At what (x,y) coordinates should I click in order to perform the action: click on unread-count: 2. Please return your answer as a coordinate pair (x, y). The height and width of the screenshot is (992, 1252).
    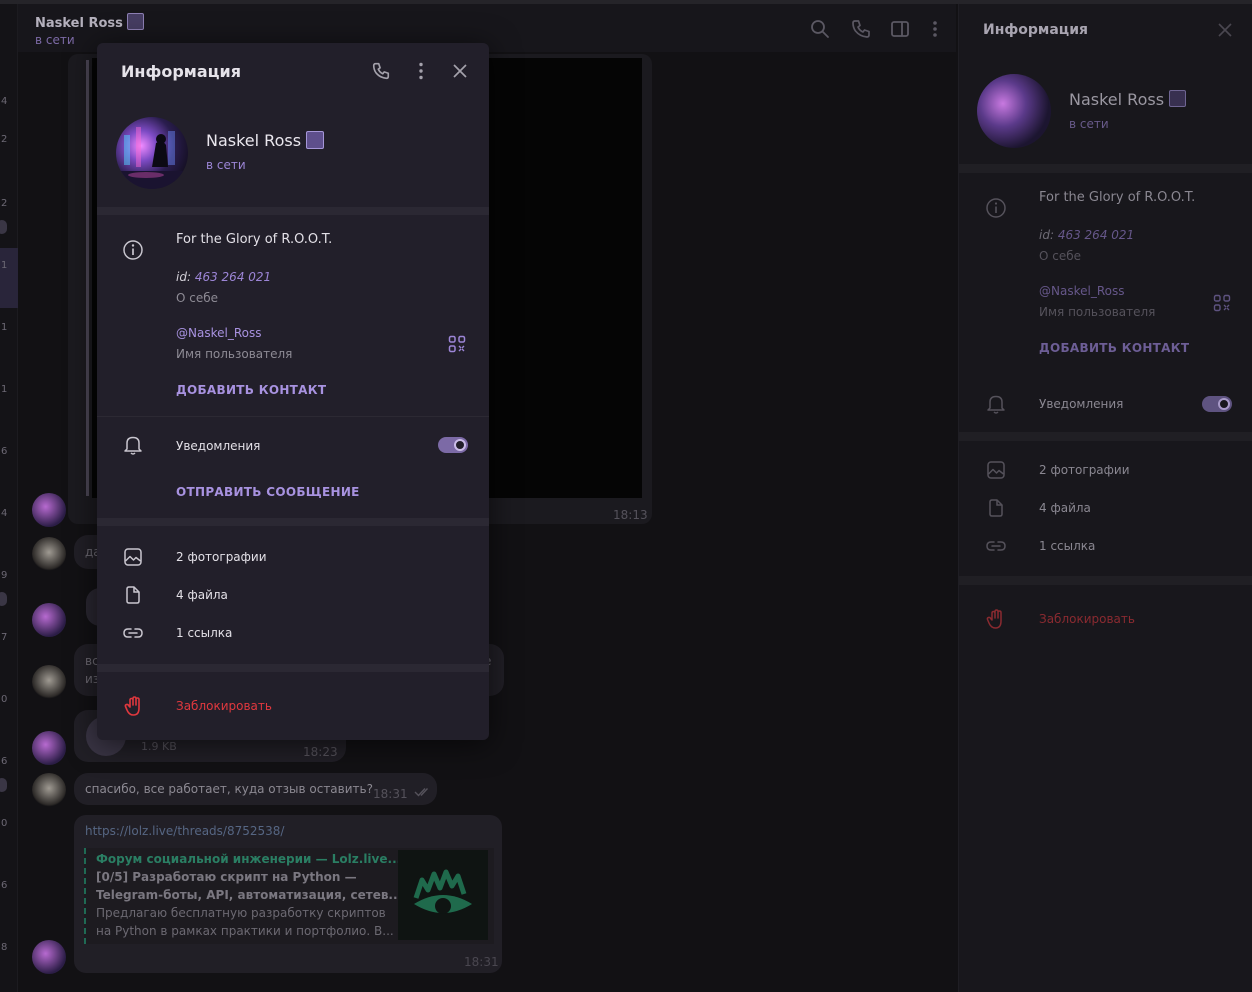
    Looking at the image, I should click on (4, 139).